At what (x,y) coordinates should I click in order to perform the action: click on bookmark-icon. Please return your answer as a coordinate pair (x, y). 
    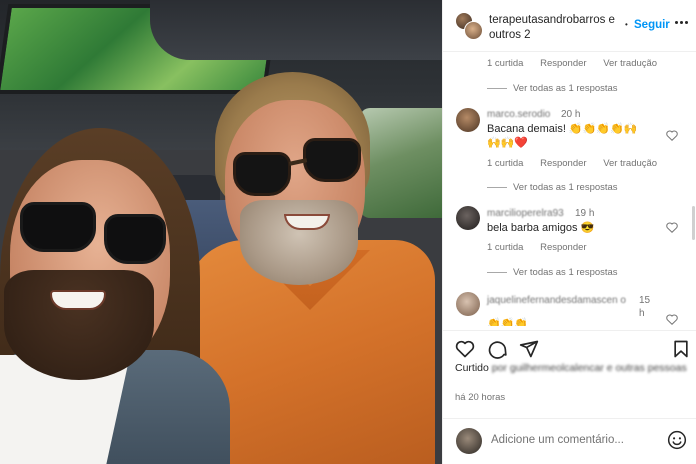
    Looking at the image, I should click on (681, 349).